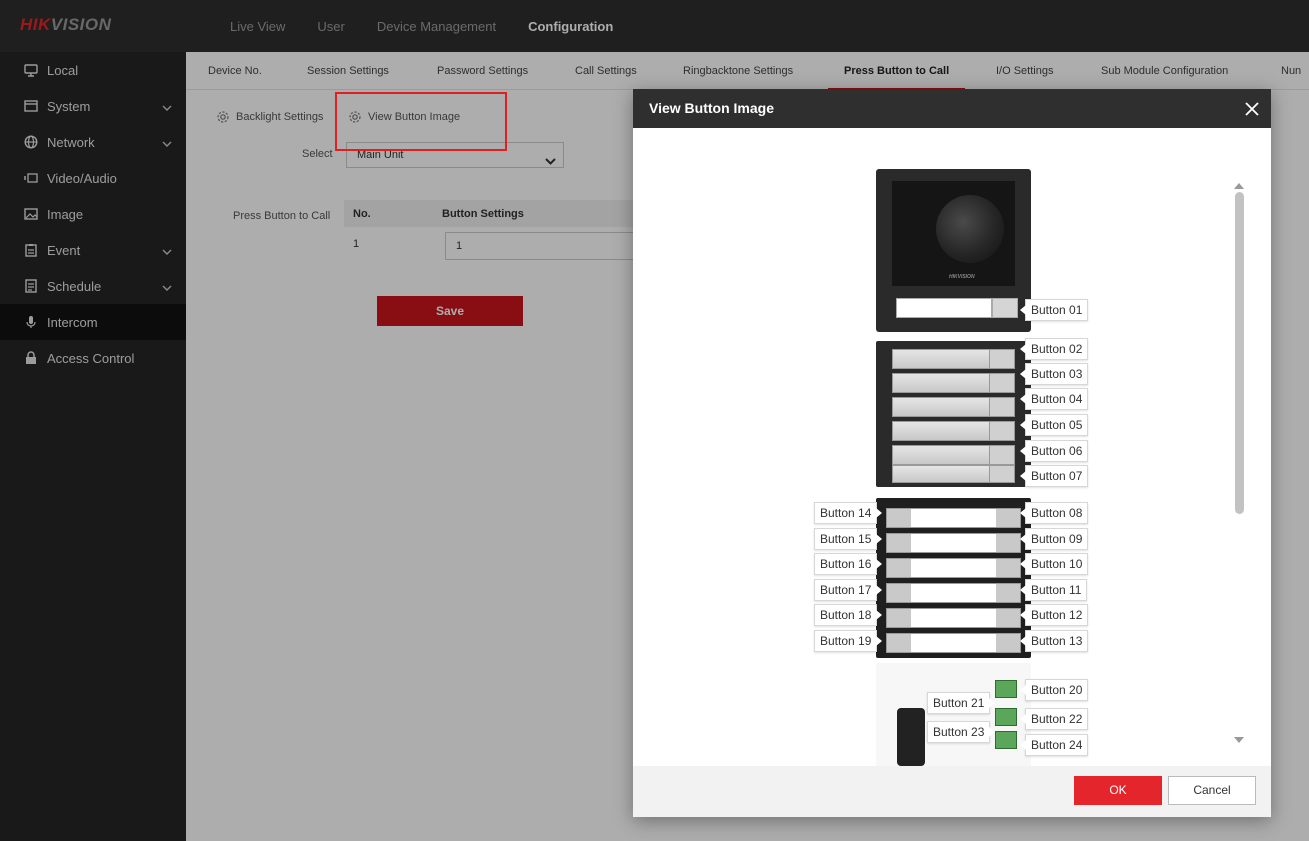 The image size is (1309, 841). What do you see at coordinates (1054, 564) in the screenshot?
I see `button-label: Button 10` at bounding box center [1054, 564].